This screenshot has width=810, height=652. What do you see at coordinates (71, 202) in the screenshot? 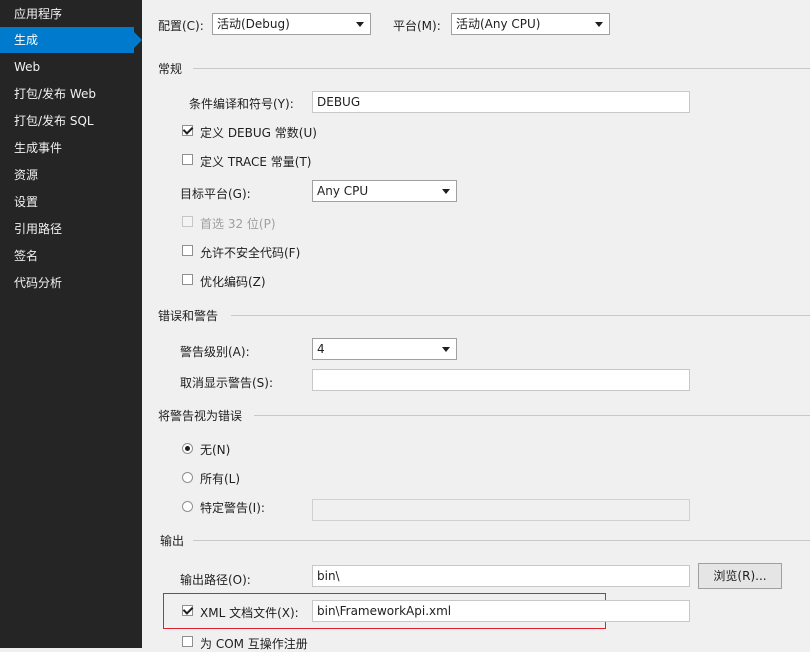
I see `sidebar-item-settings: 设置` at bounding box center [71, 202].